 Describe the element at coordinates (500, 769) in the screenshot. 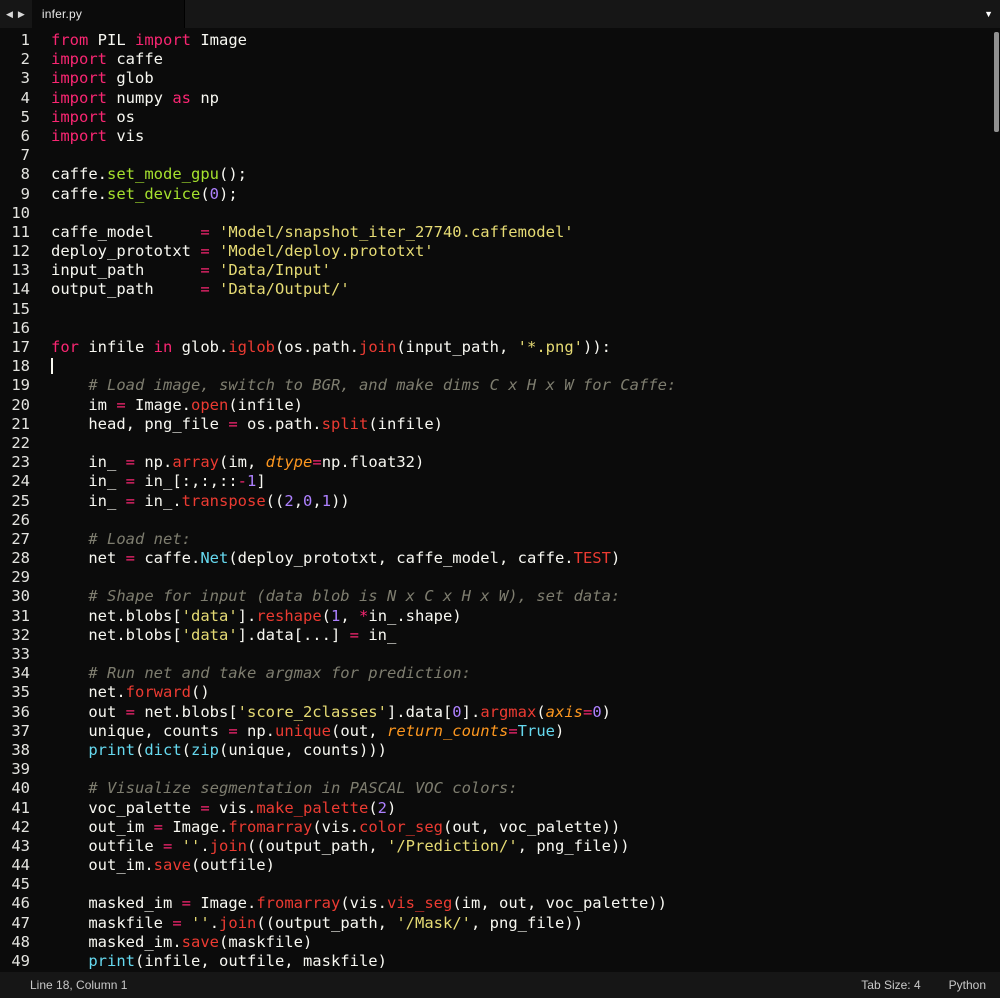

I see `code-line: 39` at that location.